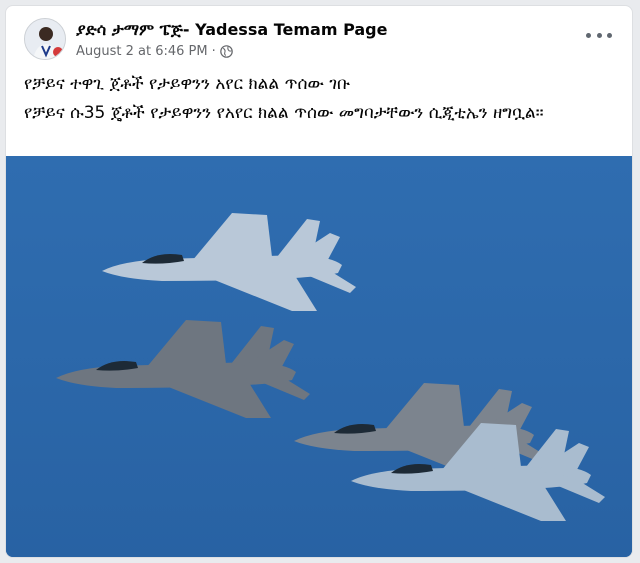 This screenshot has width=640, height=563. What do you see at coordinates (599, 35) in the screenshot?
I see `more-options-icon` at bounding box center [599, 35].